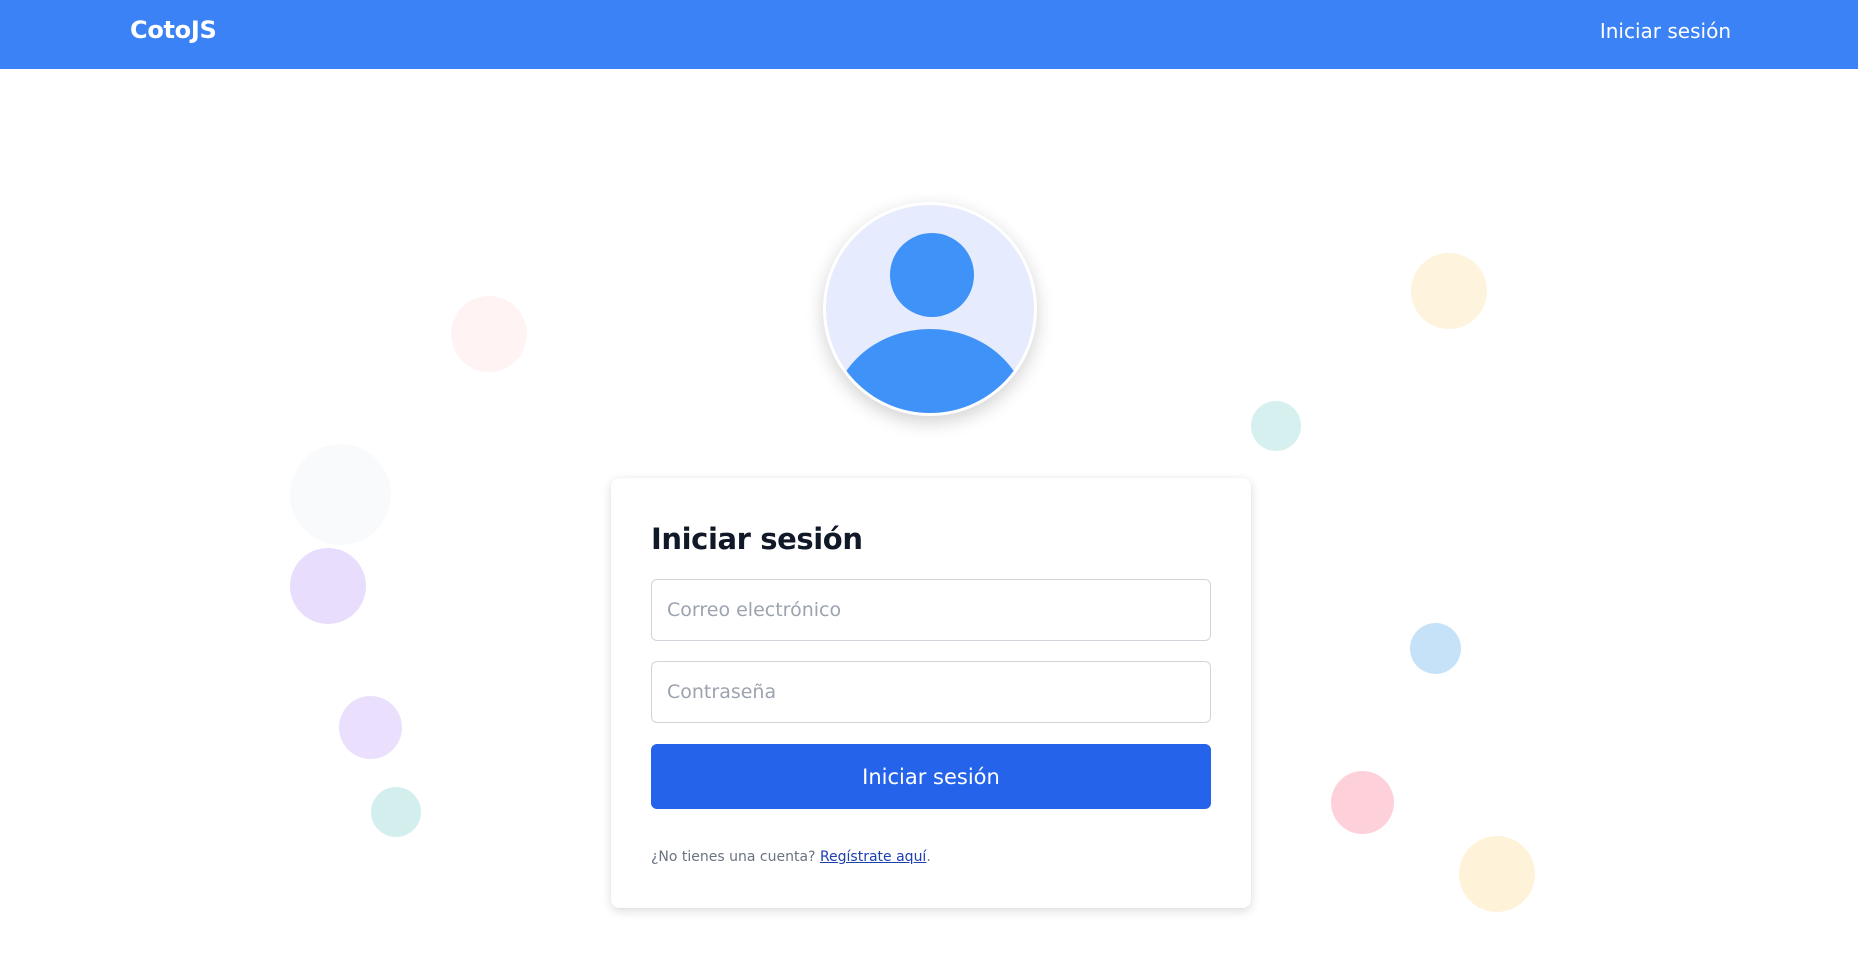 The height and width of the screenshot is (957, 1858). I want to click on avatar-body-shape, so click(930, 371).